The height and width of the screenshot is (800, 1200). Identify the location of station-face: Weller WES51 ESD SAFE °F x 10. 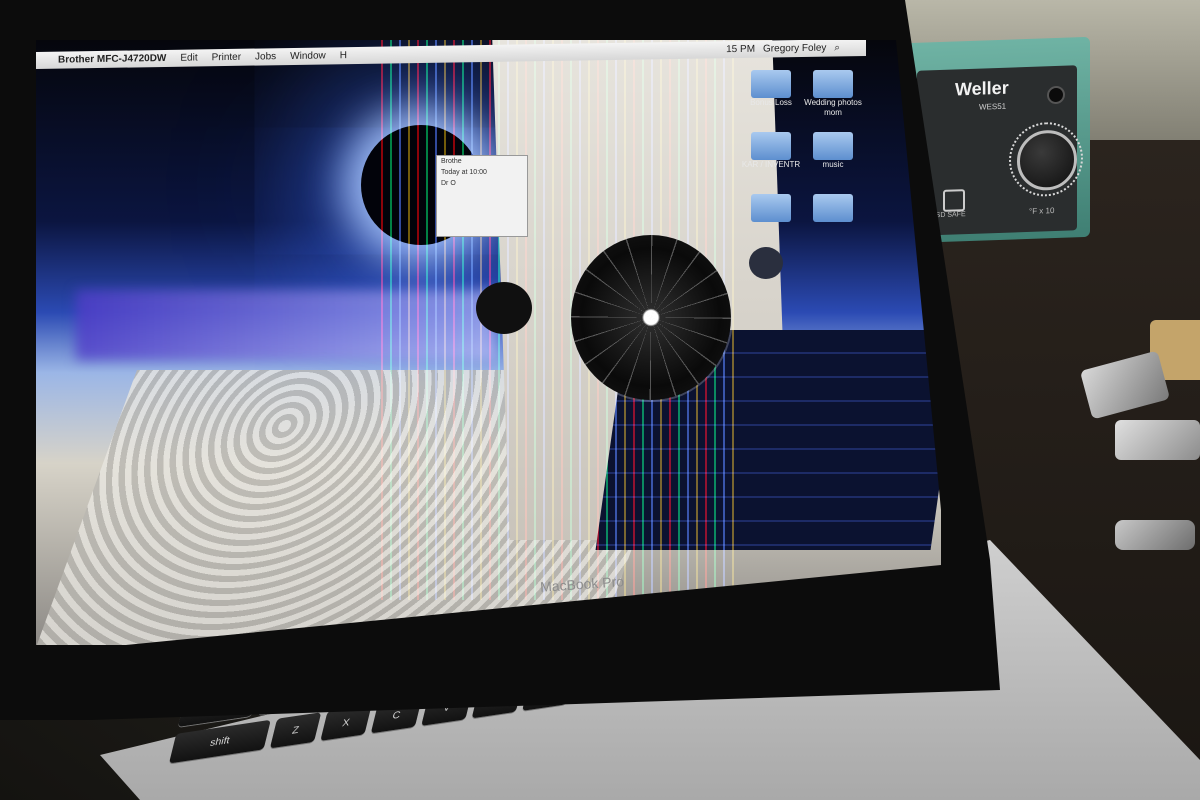
(1000, 150).